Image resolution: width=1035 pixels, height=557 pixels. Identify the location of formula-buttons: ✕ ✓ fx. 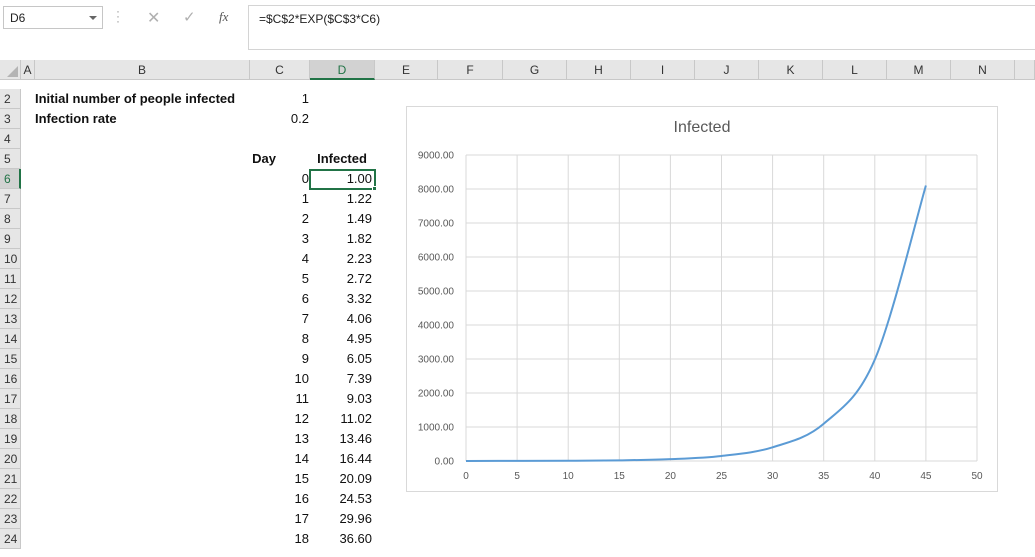
(187, 17).